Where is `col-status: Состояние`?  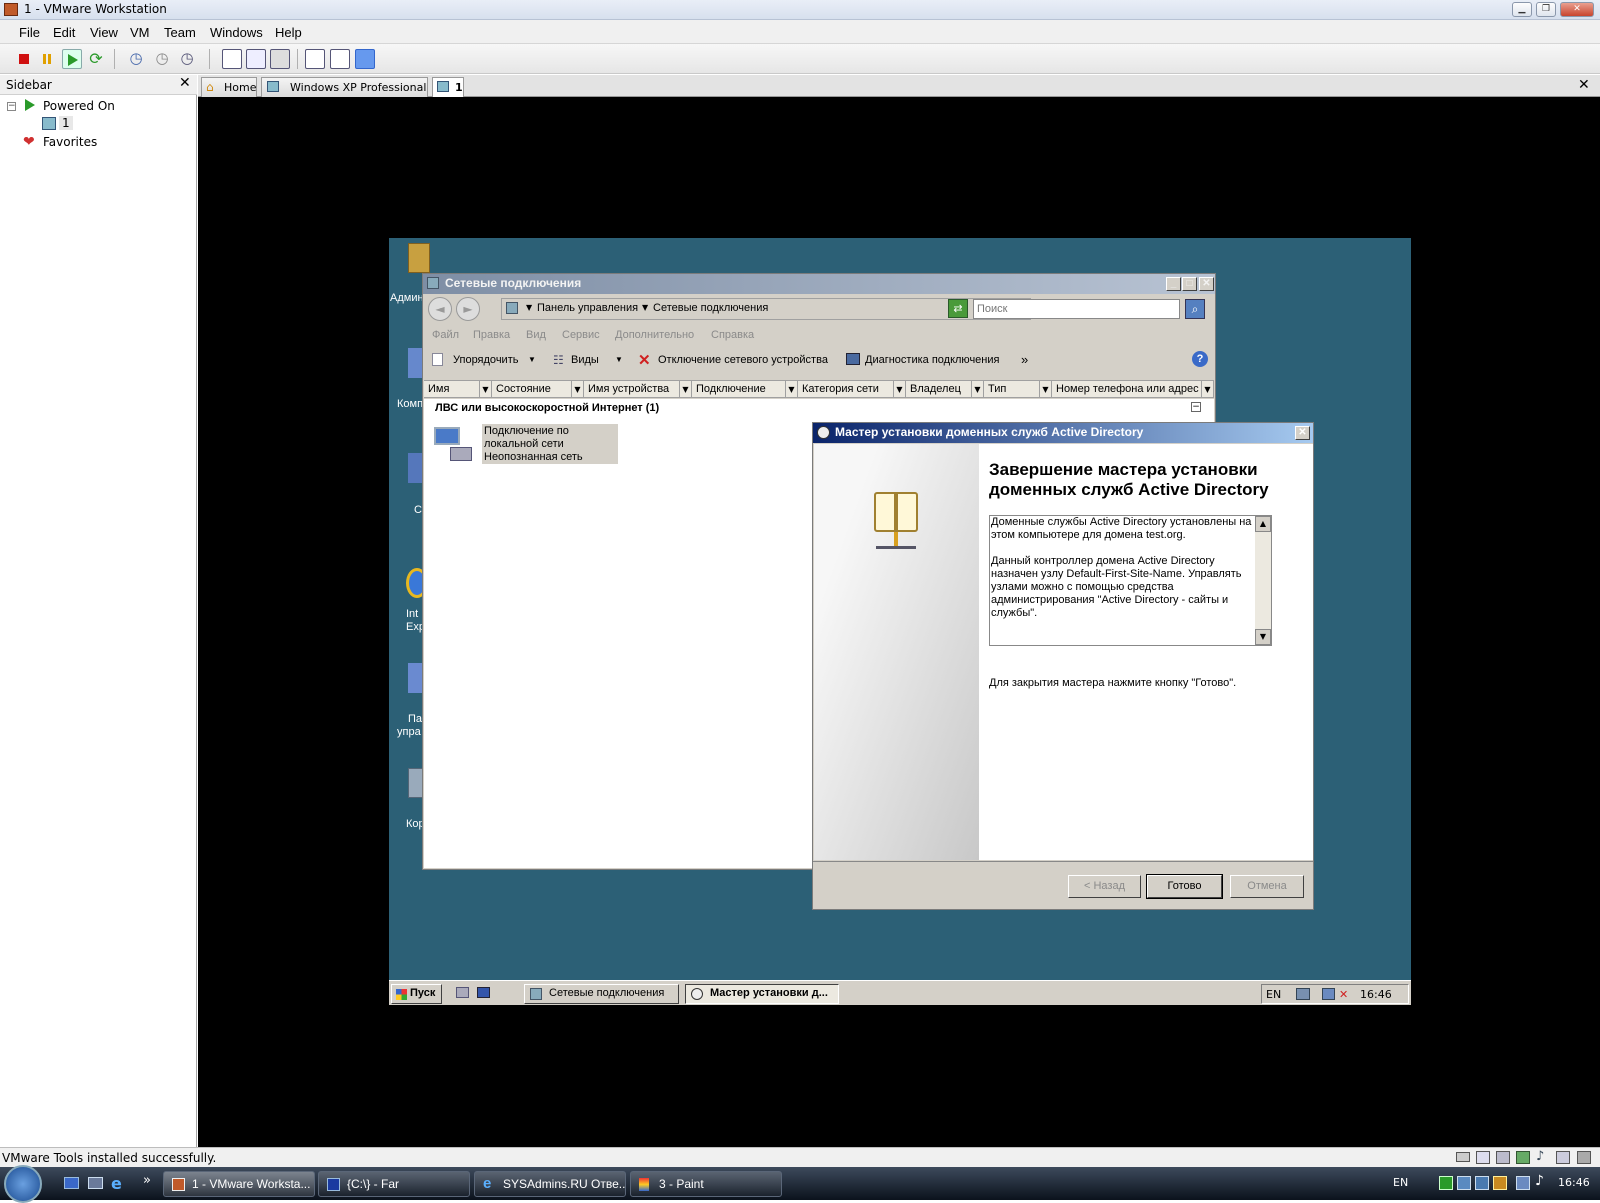 col-status: Состояние is located at coordinates (532, 389).